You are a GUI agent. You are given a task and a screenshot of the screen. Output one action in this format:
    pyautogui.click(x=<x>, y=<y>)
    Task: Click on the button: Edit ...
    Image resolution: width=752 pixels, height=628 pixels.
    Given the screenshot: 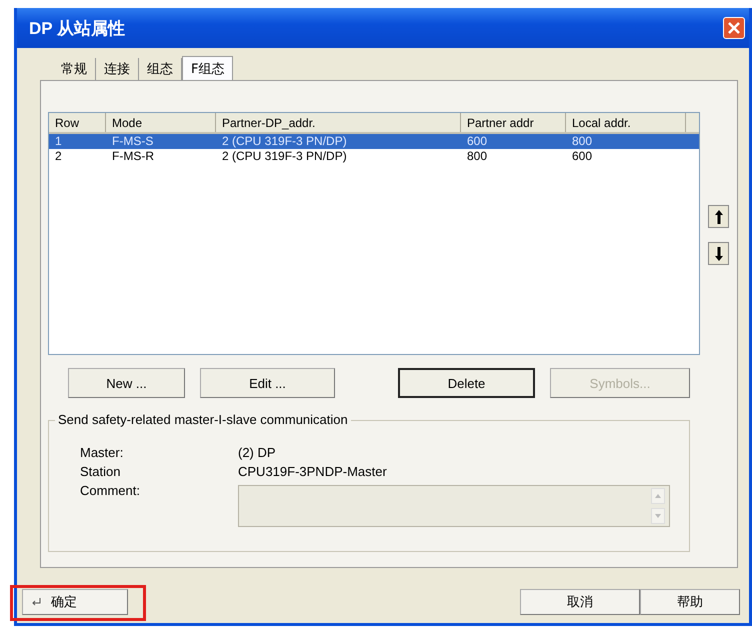 What is the action you would take?
    pyautogui.click(x=267, y=383)
    